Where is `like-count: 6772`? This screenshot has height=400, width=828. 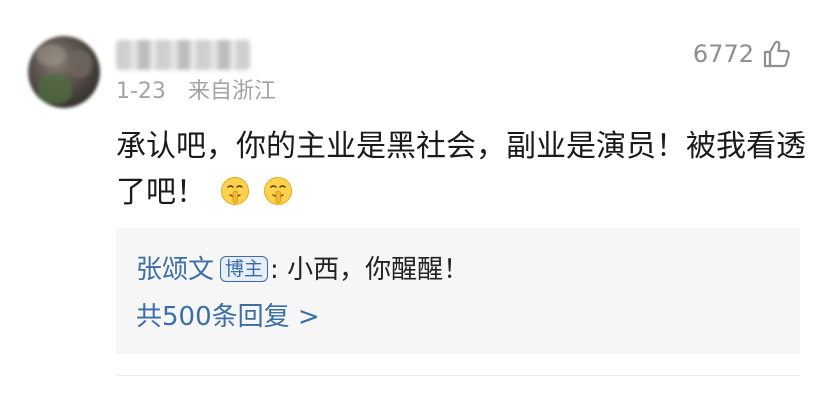 like-count: 6772 is located at coordinates (723, 54).